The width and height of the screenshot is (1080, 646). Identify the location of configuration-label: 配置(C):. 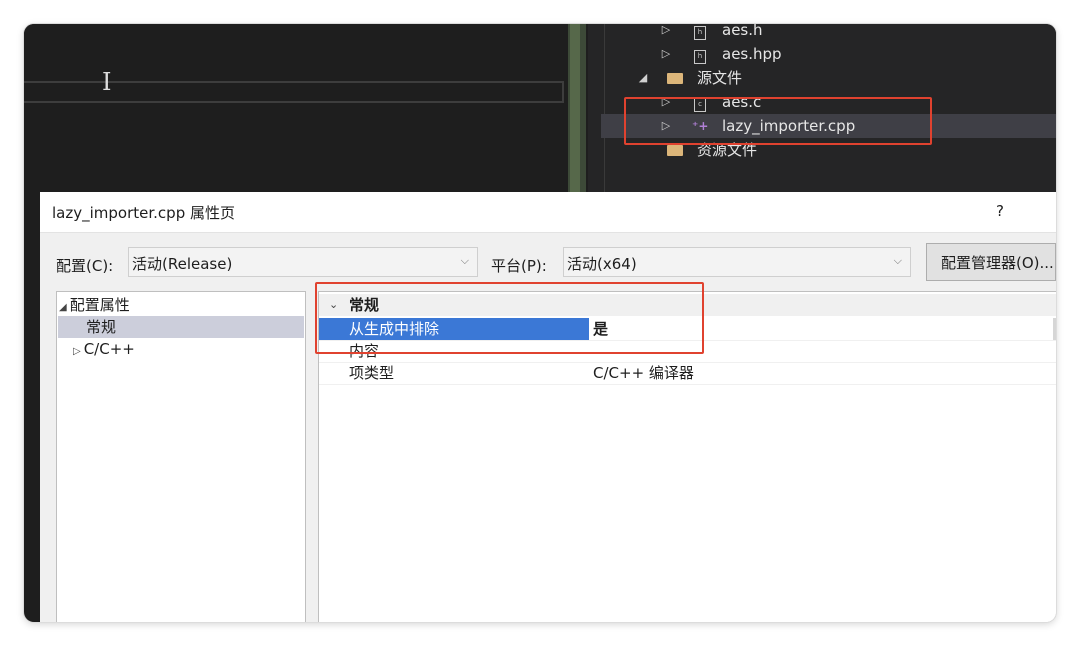
(85, 266).